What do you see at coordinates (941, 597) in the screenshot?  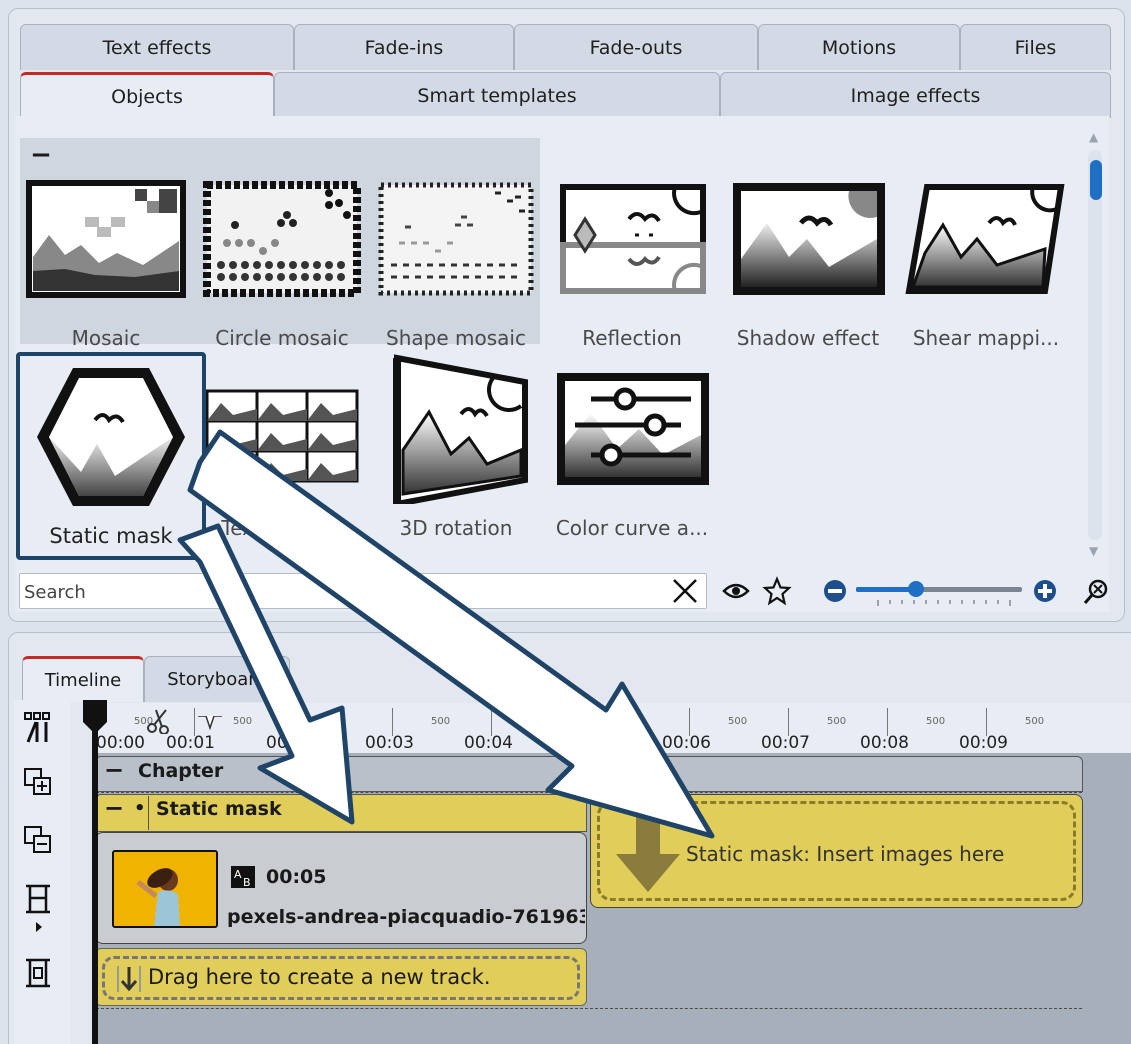 I see `zoom-slider` at bounding box center [941, 597].